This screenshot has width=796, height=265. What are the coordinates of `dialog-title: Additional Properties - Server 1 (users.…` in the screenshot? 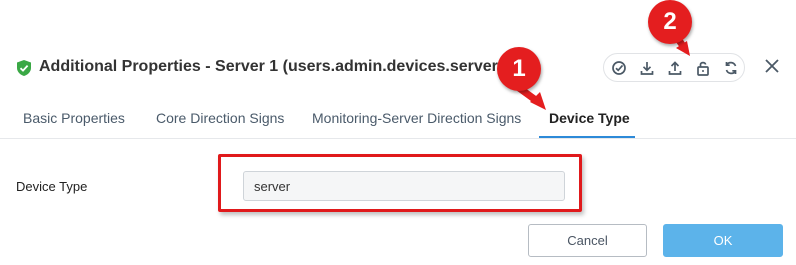 It's located at (276, 66).